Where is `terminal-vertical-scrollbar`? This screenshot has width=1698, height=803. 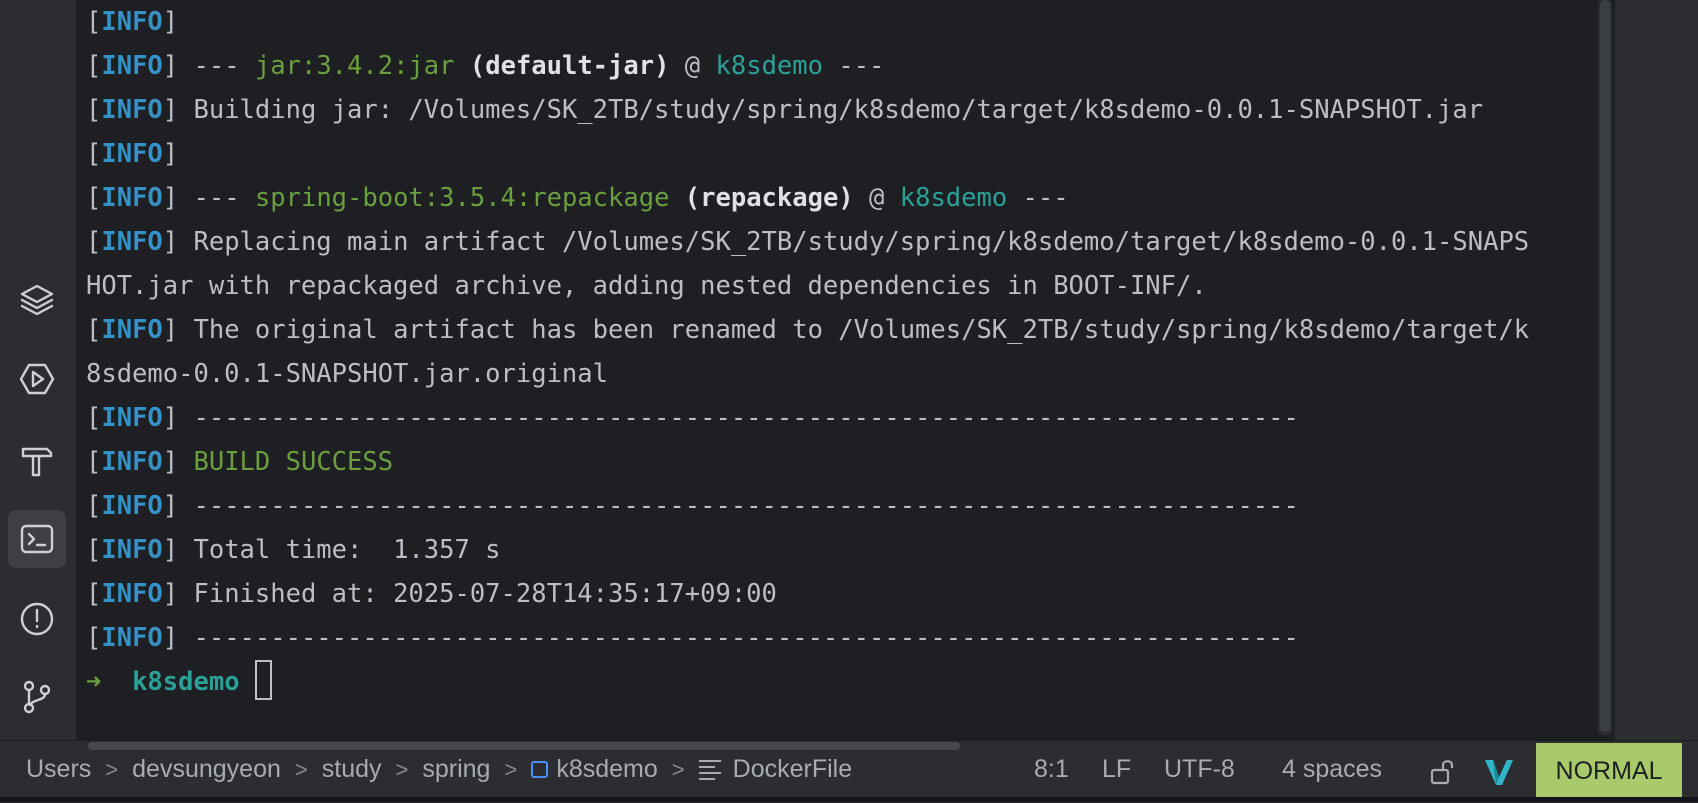
terminal-vertical-scrollbar is located at coordinates (1605, 366).